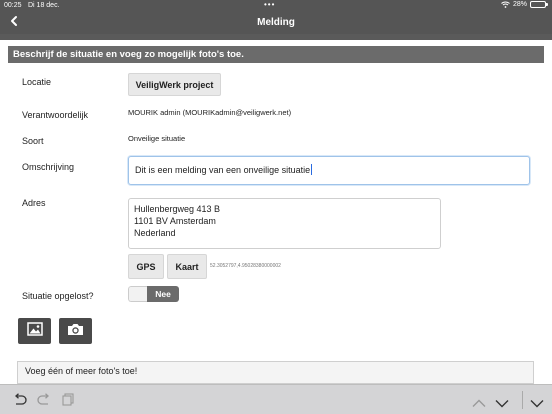 This screenshot has width=552, height=414. Describe the element at coordinates (48, 167) in the screenshot. I see `omschrijving-label: Omschrijving` at that location.